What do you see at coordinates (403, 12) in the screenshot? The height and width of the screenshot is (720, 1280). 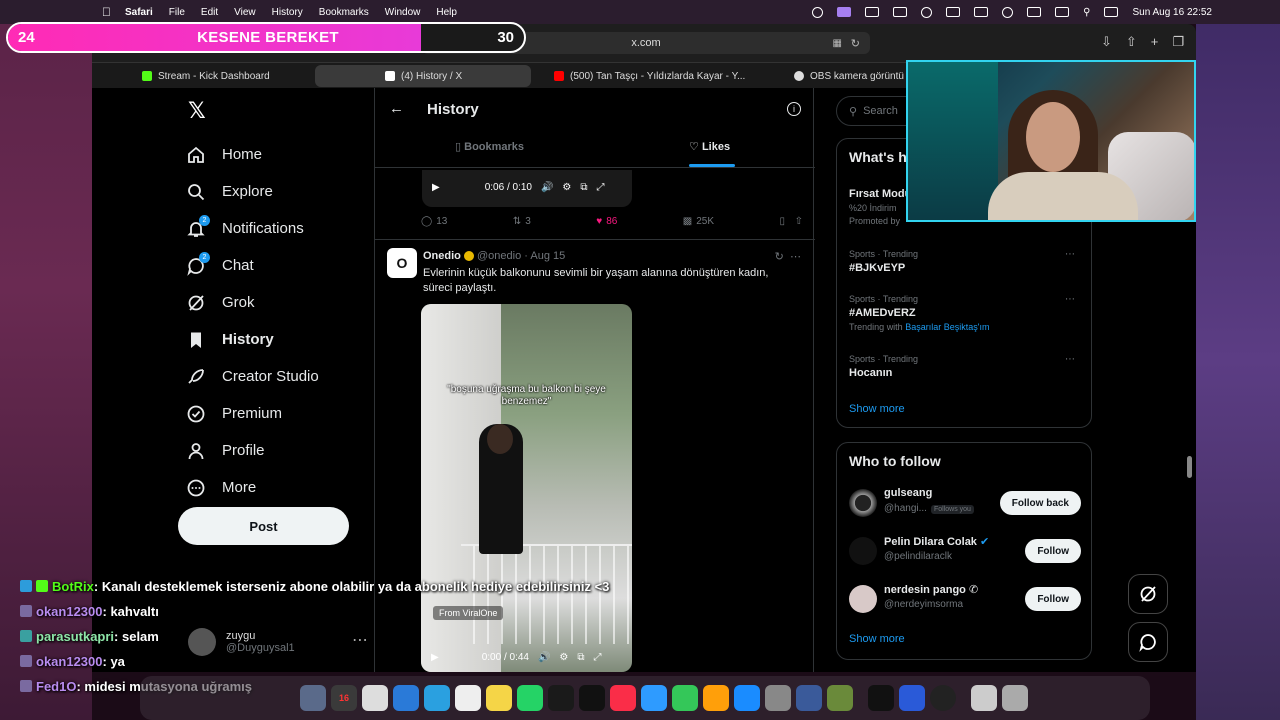 I see `menu-window: Window` at bounding box center [403, 12].